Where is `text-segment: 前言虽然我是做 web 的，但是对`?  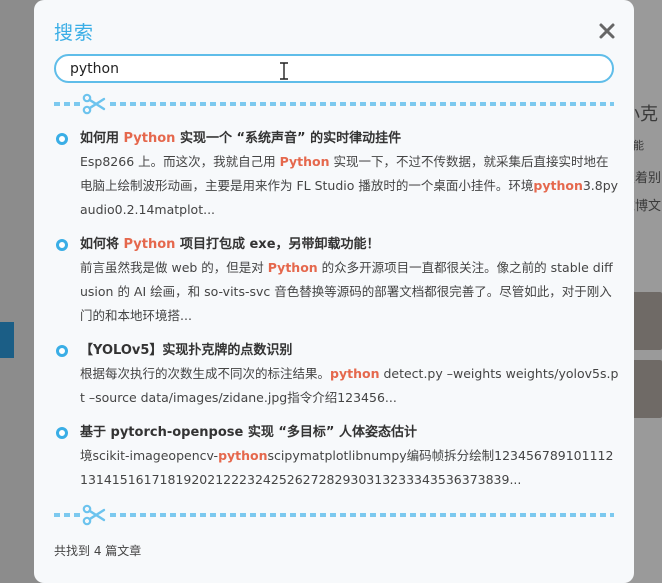
text-segment: 前言虽然我是做 web 的，但是对 is located at coordinates (174, 267).